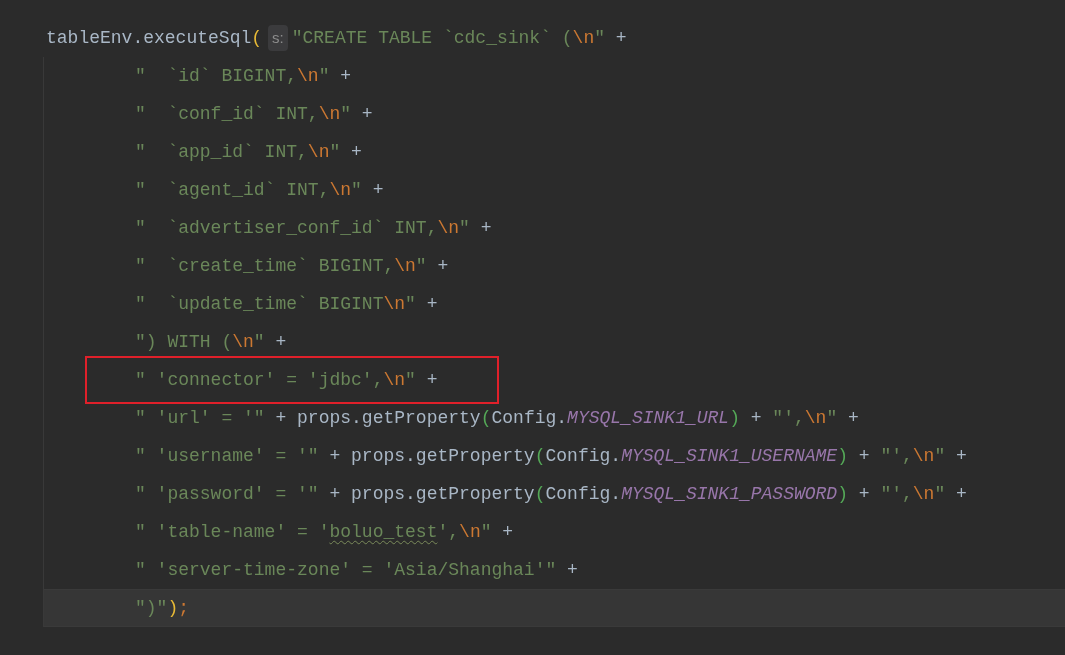 The width and height of the screenshot is (1065, 655). I want to click on code-text: " 'connector' = 'jdbc',\n" +, so click(286, 380).